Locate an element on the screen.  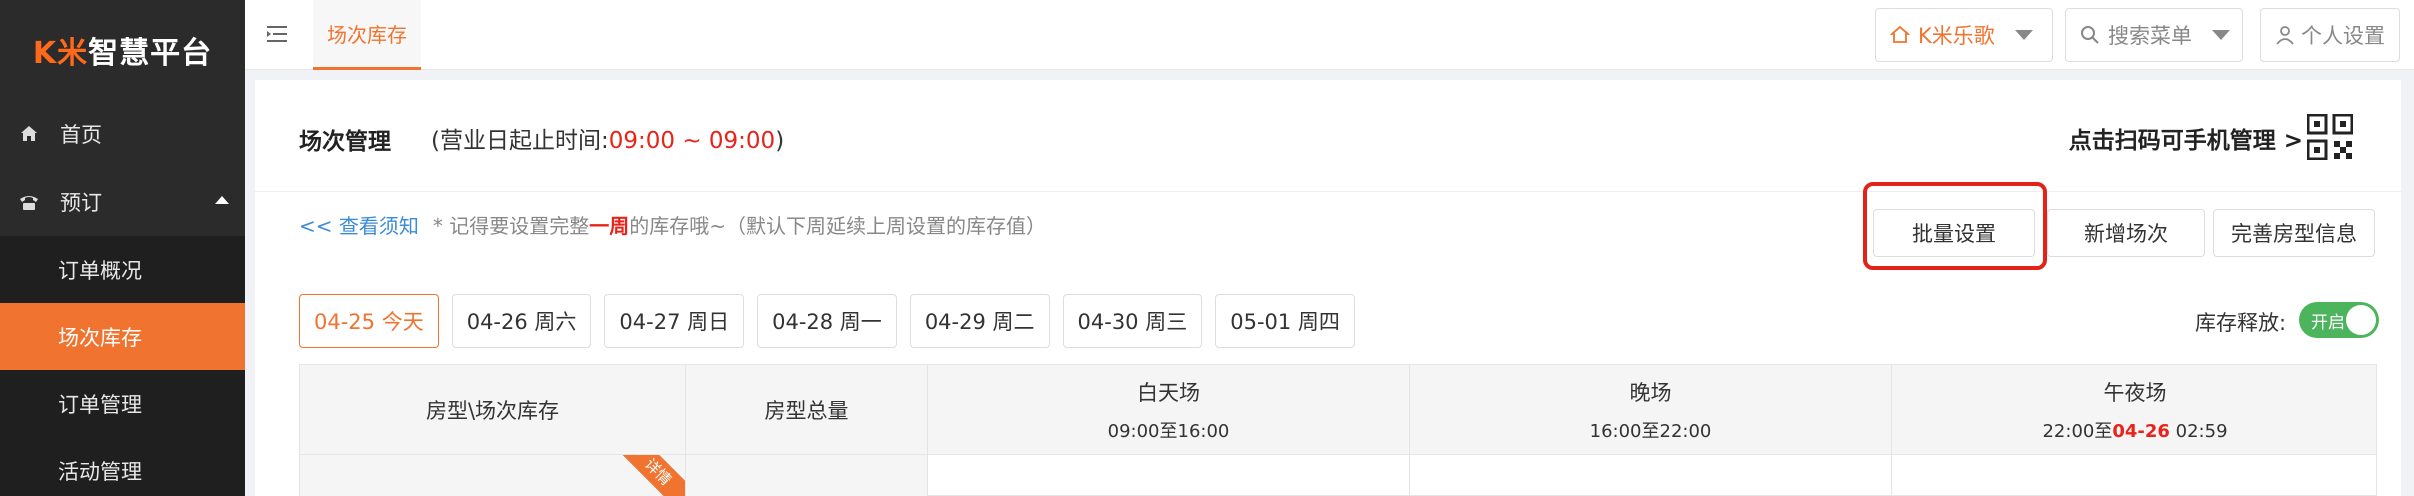
logo-brand: K米 is located at coordinates (60, 53).